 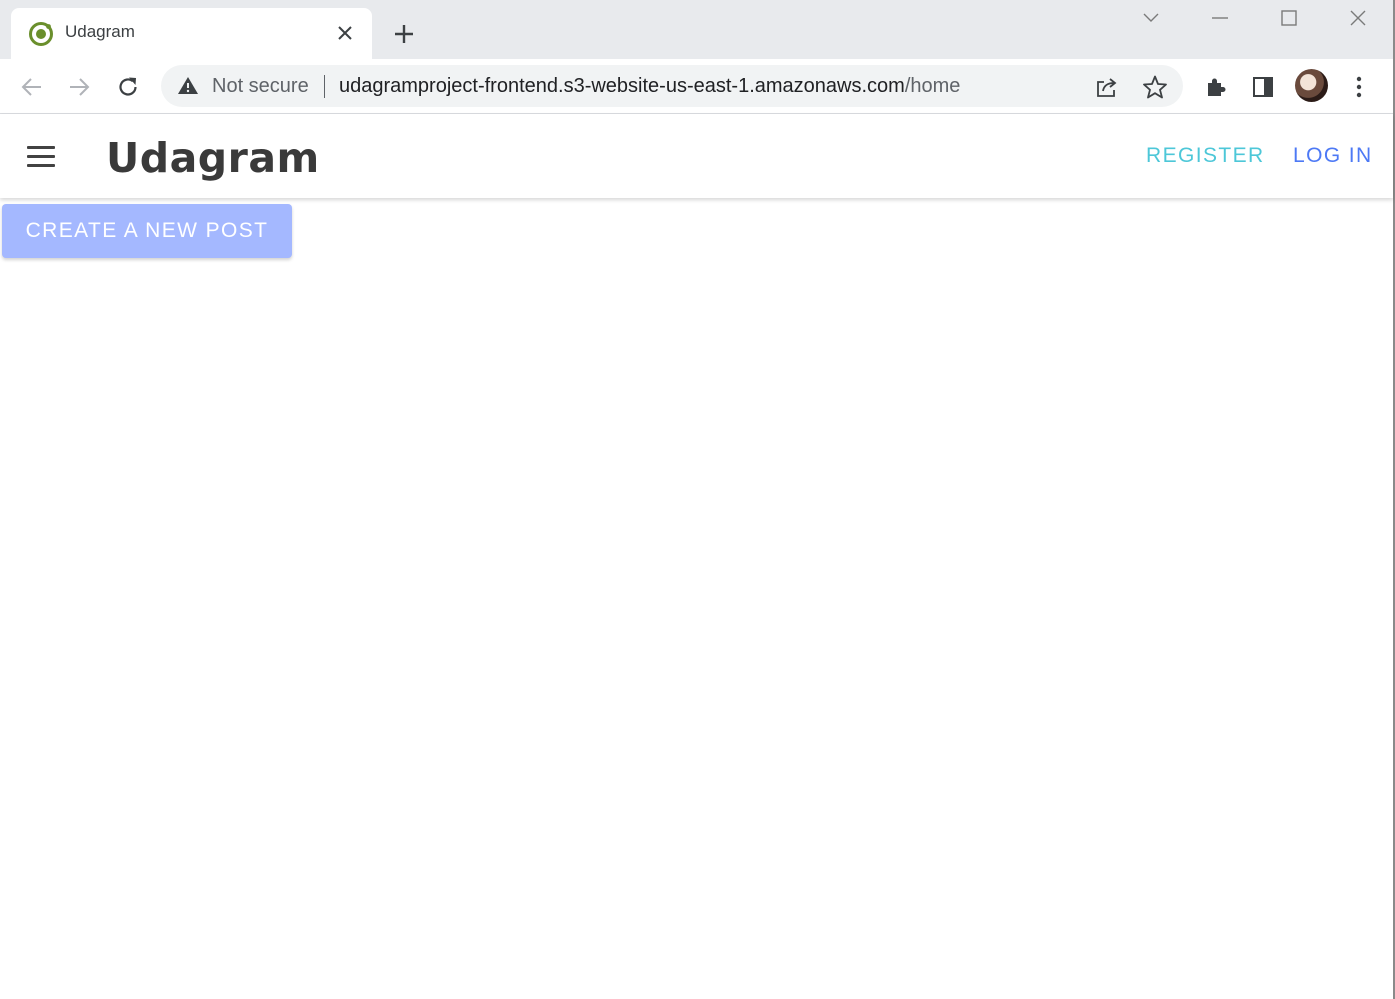 I want to click on extensions-icon, so click(x=1216, y=87).